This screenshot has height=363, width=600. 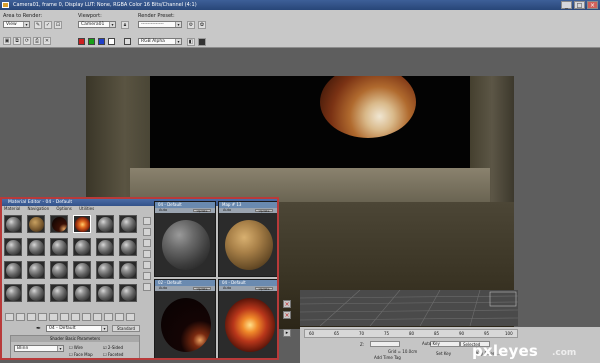 What do you see at coordinates (592, 5) in the screenshot?
I see `close-button: ×` at bounding box center [592, 5].